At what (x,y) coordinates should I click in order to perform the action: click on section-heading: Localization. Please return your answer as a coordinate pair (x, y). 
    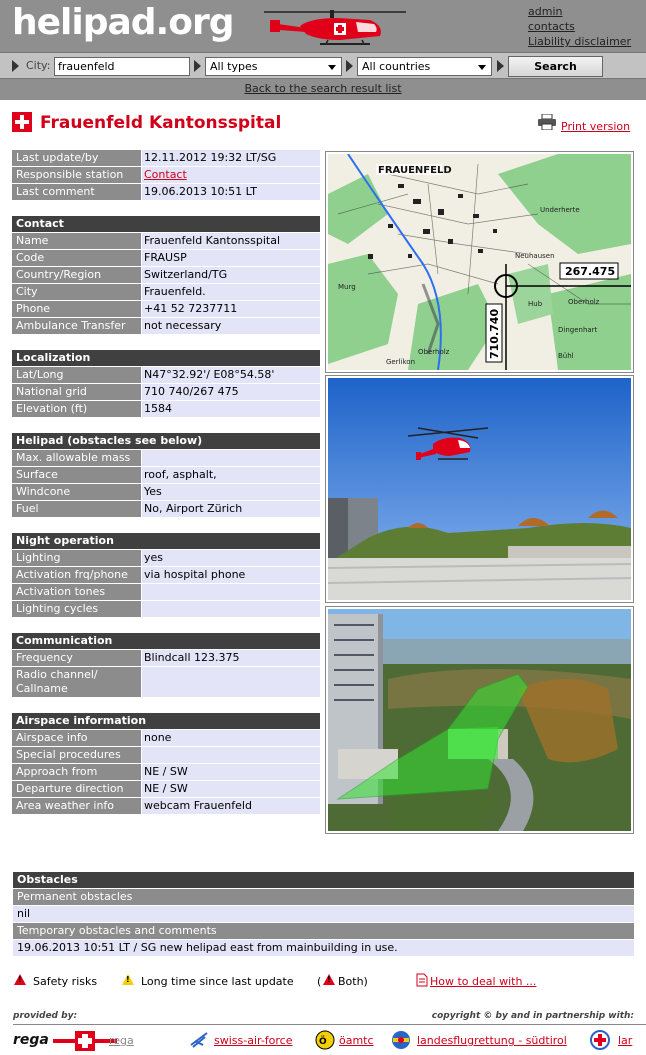
    Looking at the image, I should click on (166, 358).